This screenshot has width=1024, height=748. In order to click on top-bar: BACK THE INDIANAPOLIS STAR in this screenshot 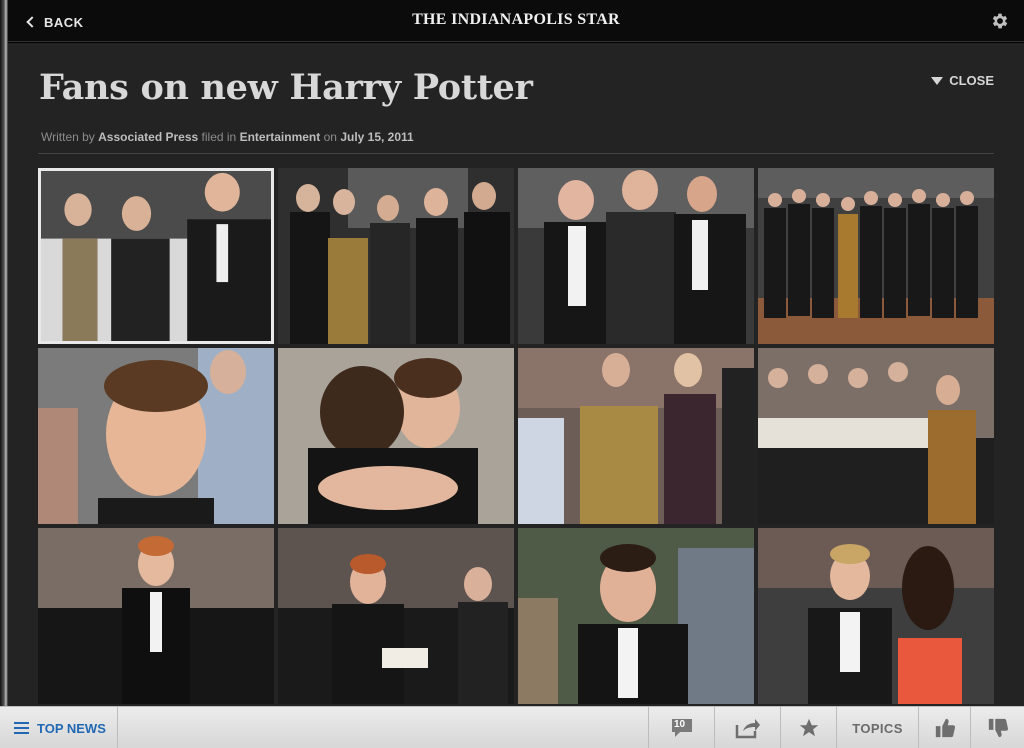, I will do `click(516, 21)`.